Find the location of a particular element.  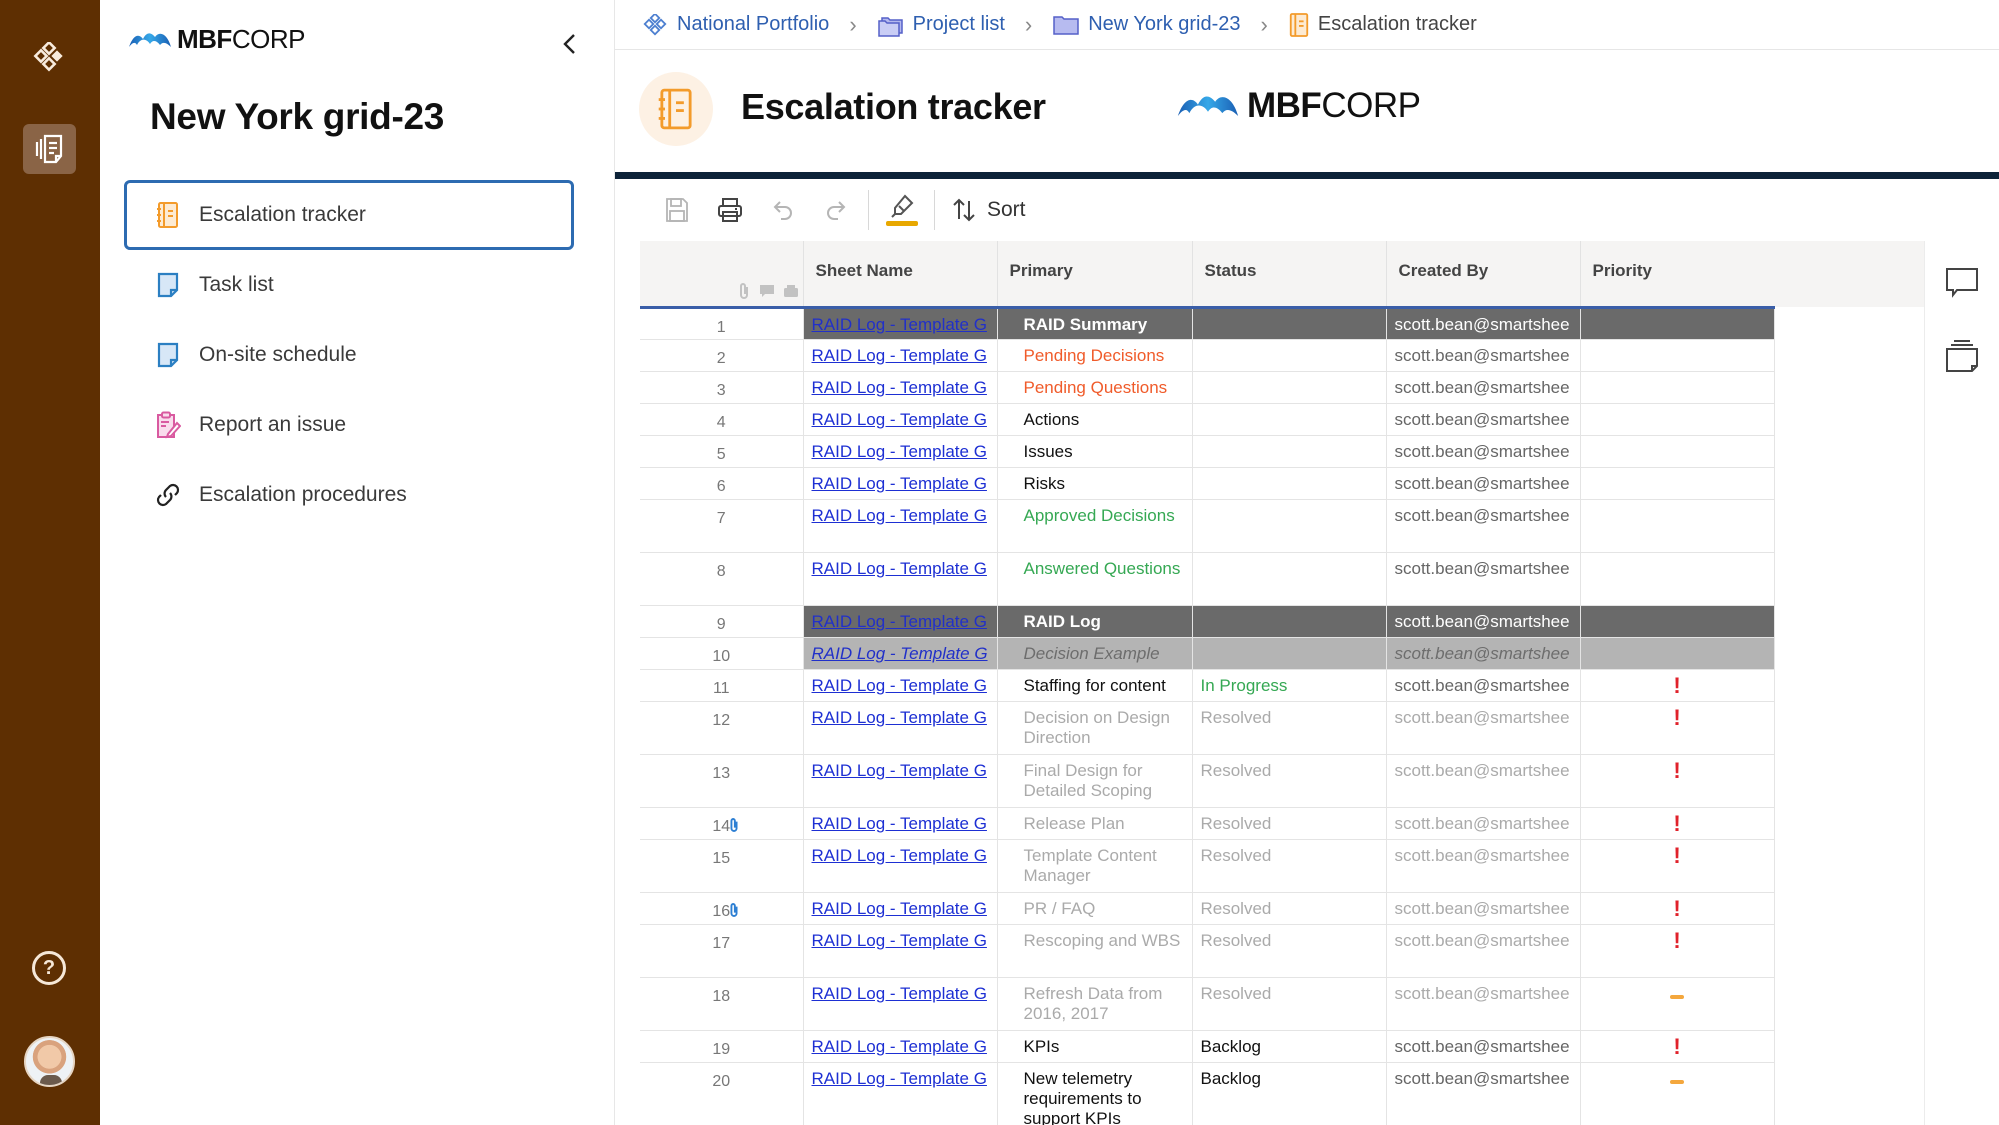

row-number: 19 is located at coordinates (722, 1046).